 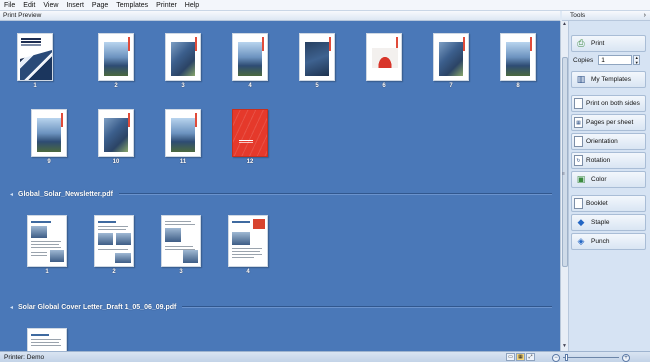 I want to click on page-thumbnail: 7, so click(x=451, y=61).